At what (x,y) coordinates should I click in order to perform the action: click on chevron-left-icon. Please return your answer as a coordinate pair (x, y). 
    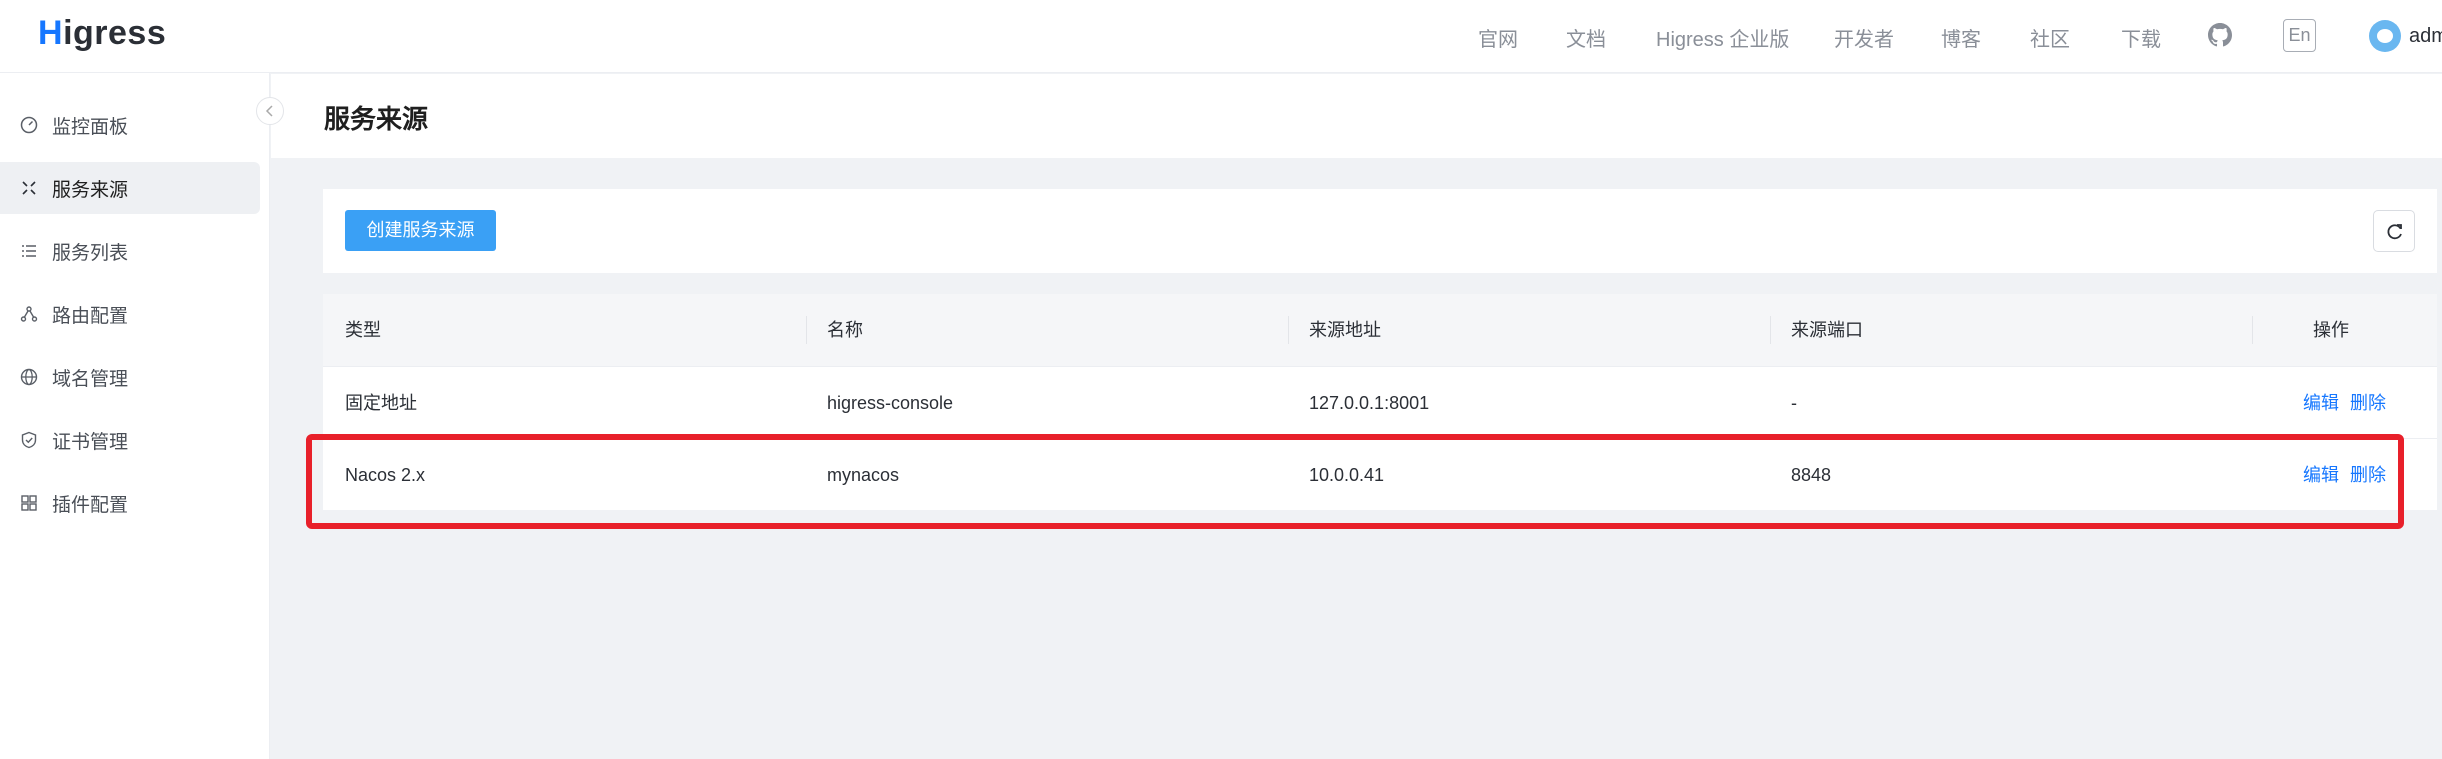
    Looking at the image, I should click on (269, 111).